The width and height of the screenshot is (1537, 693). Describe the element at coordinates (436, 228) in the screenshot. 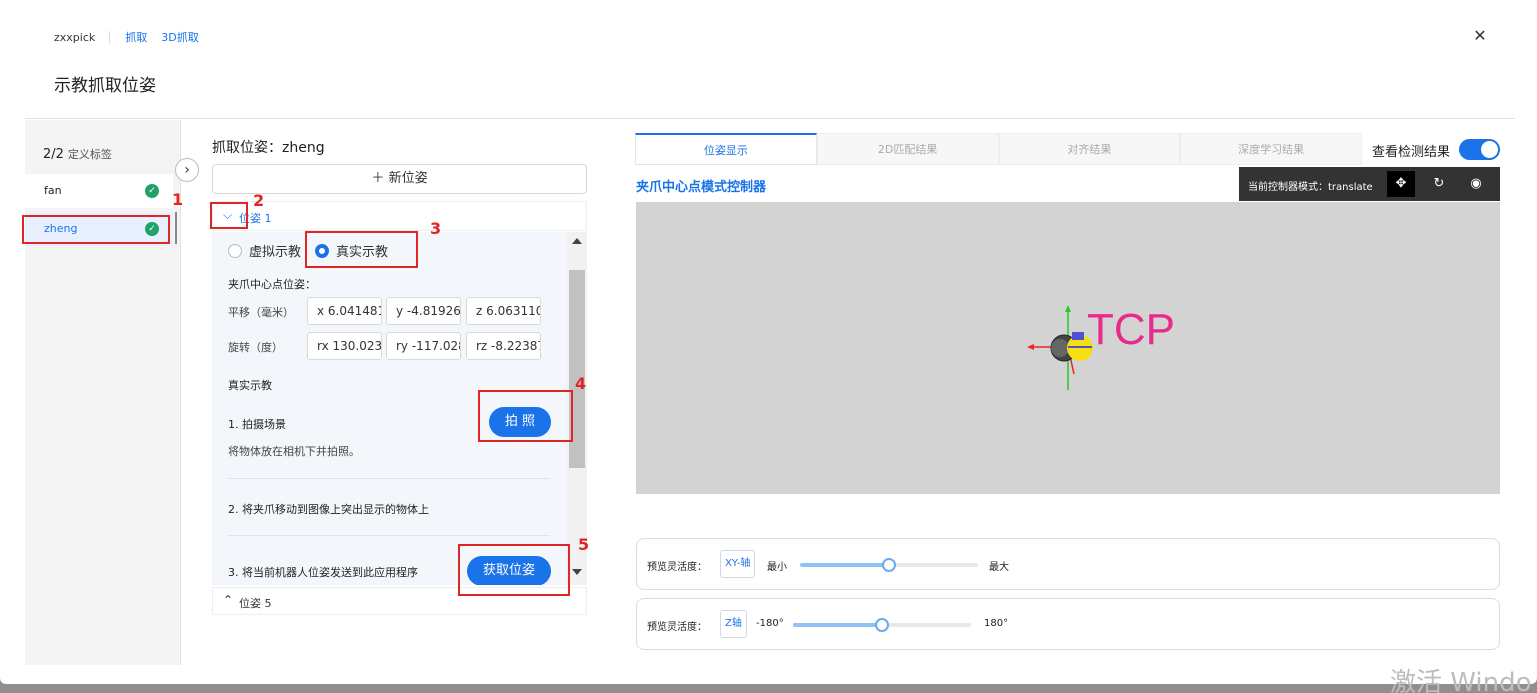

I see `annotation-number-3: 3` at that location.